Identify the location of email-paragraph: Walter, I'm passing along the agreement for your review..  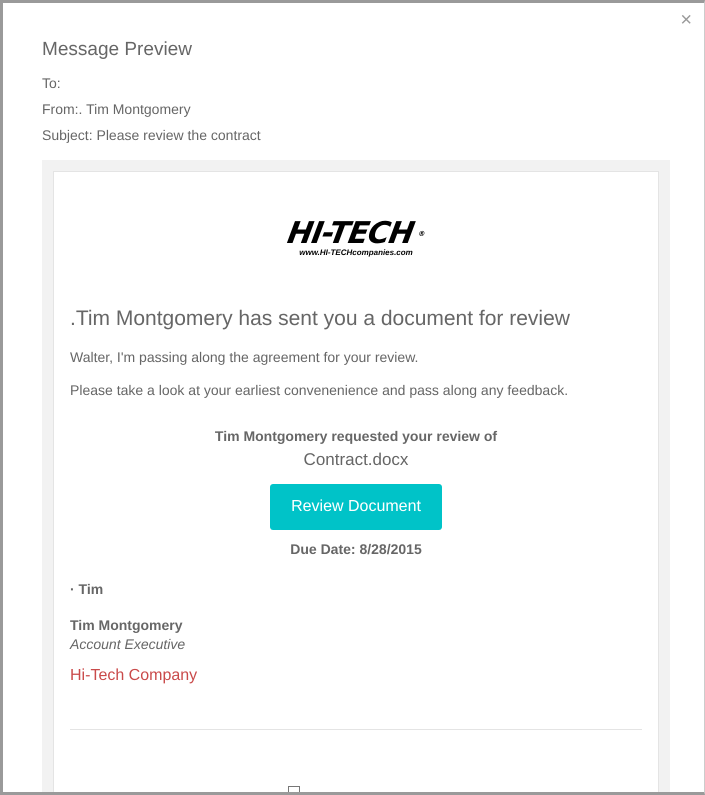
(245, 357).